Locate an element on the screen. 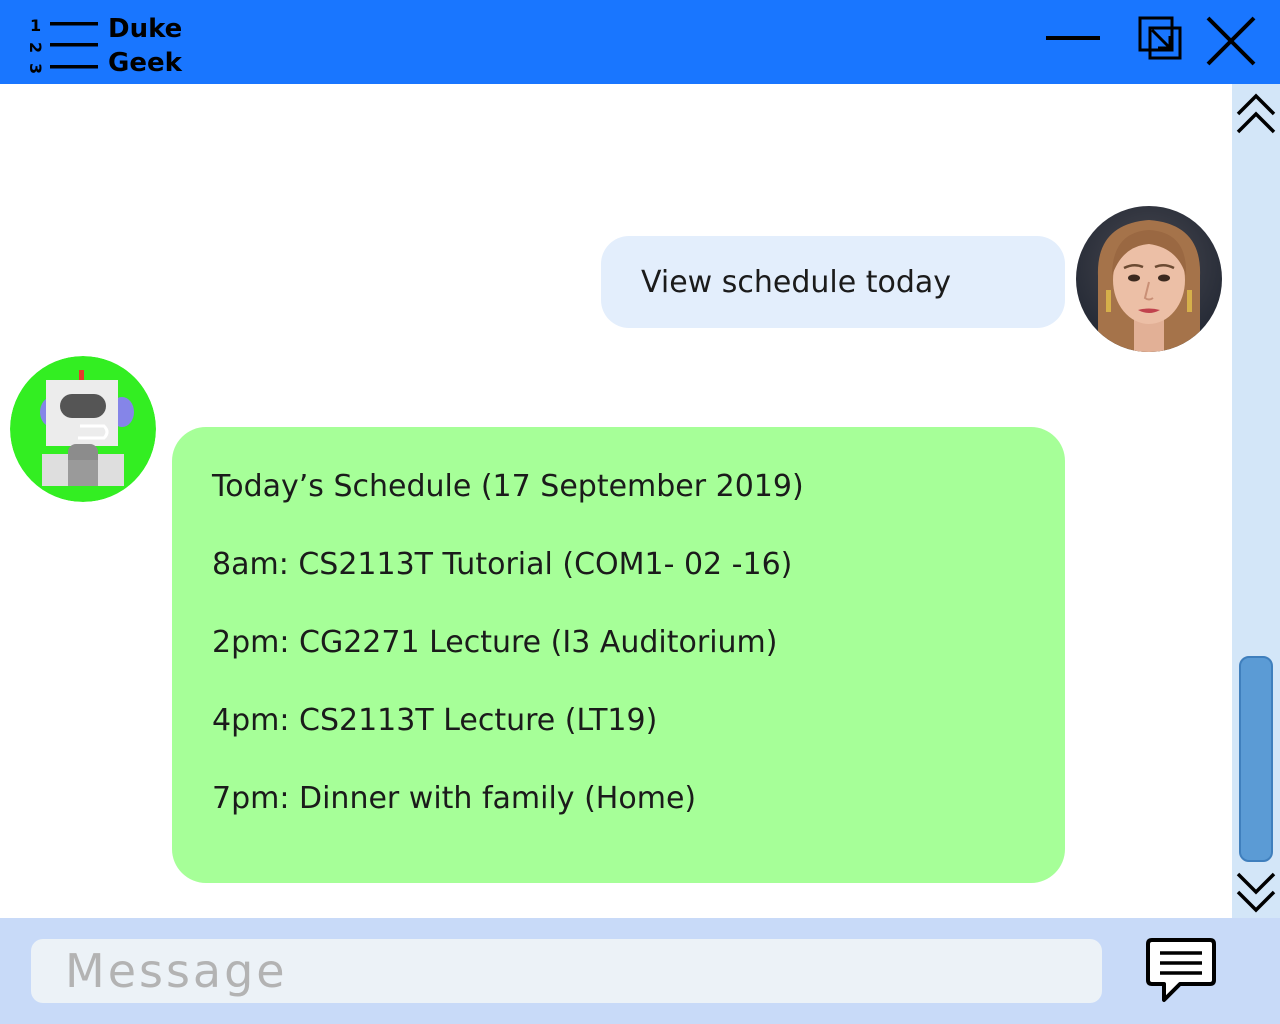 The width and height of the screenshot is (1280, 1024). minimize-icon is located at coordinates (1072, 42).